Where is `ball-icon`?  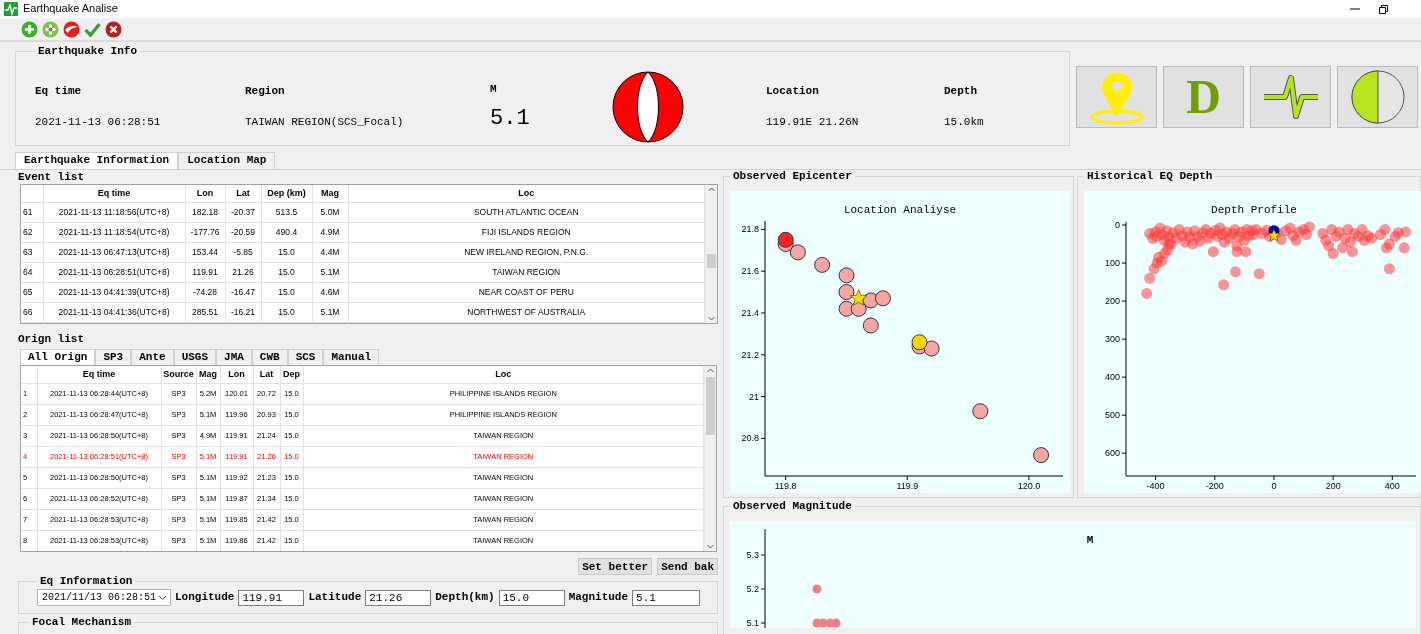
ball-icon is located at coordinates (71, 29).